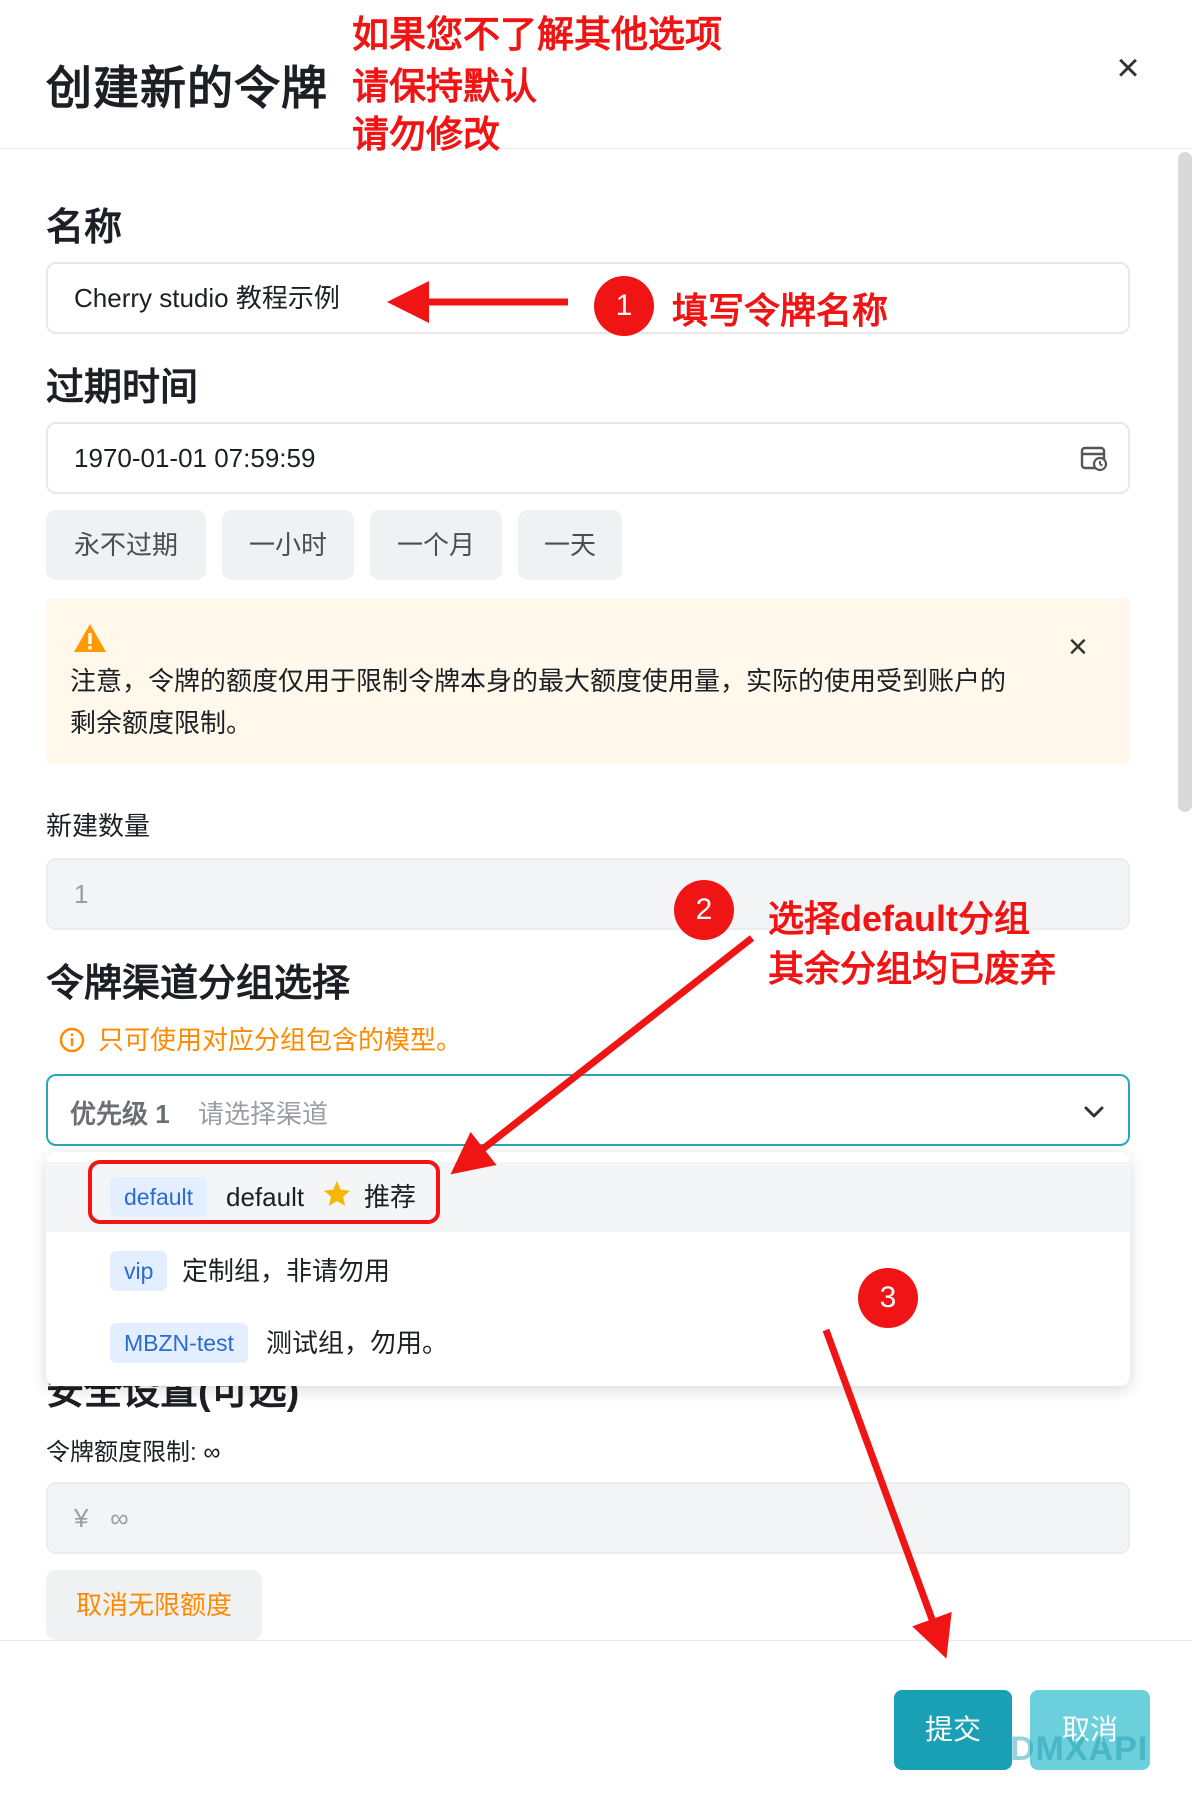 The image size is (1192, 1809). I want to click on annotation-badge-2: 2, so click(704, 910).